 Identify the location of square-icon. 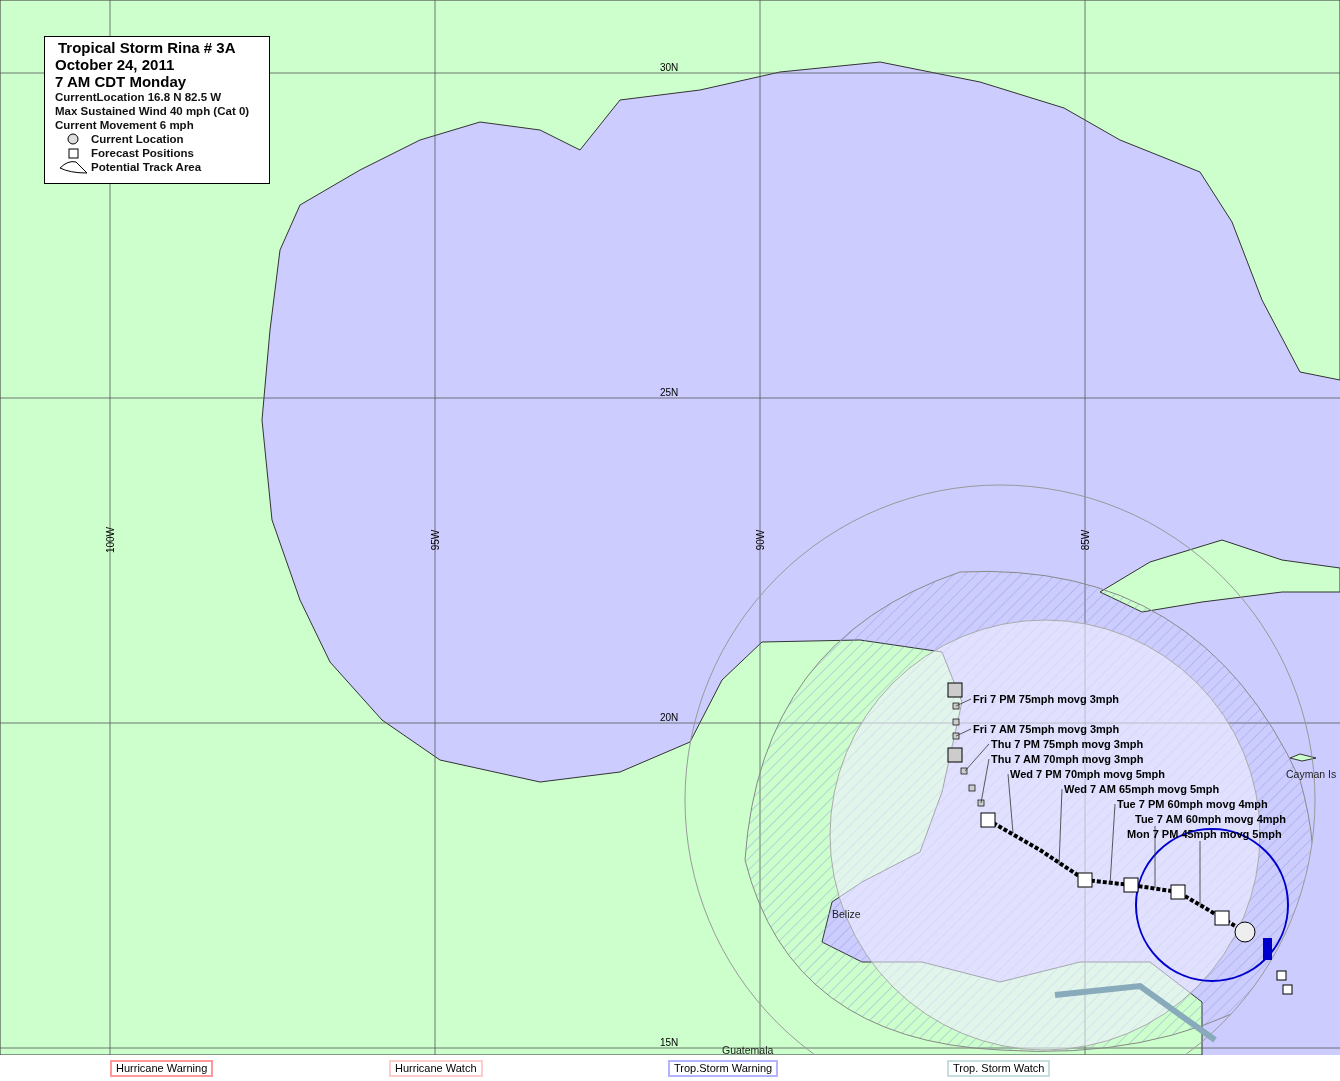
(73, 153).